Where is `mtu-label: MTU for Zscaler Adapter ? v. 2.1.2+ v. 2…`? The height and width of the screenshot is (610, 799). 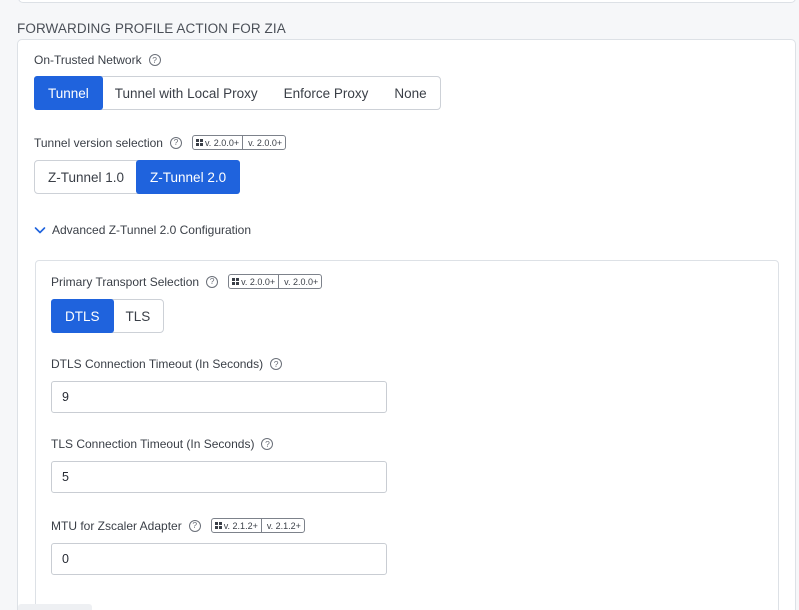 mtu-label: MTU for Zscaler Adapter ? v. 2.1.2+ v. 2… is located at coordinates (178, 525).